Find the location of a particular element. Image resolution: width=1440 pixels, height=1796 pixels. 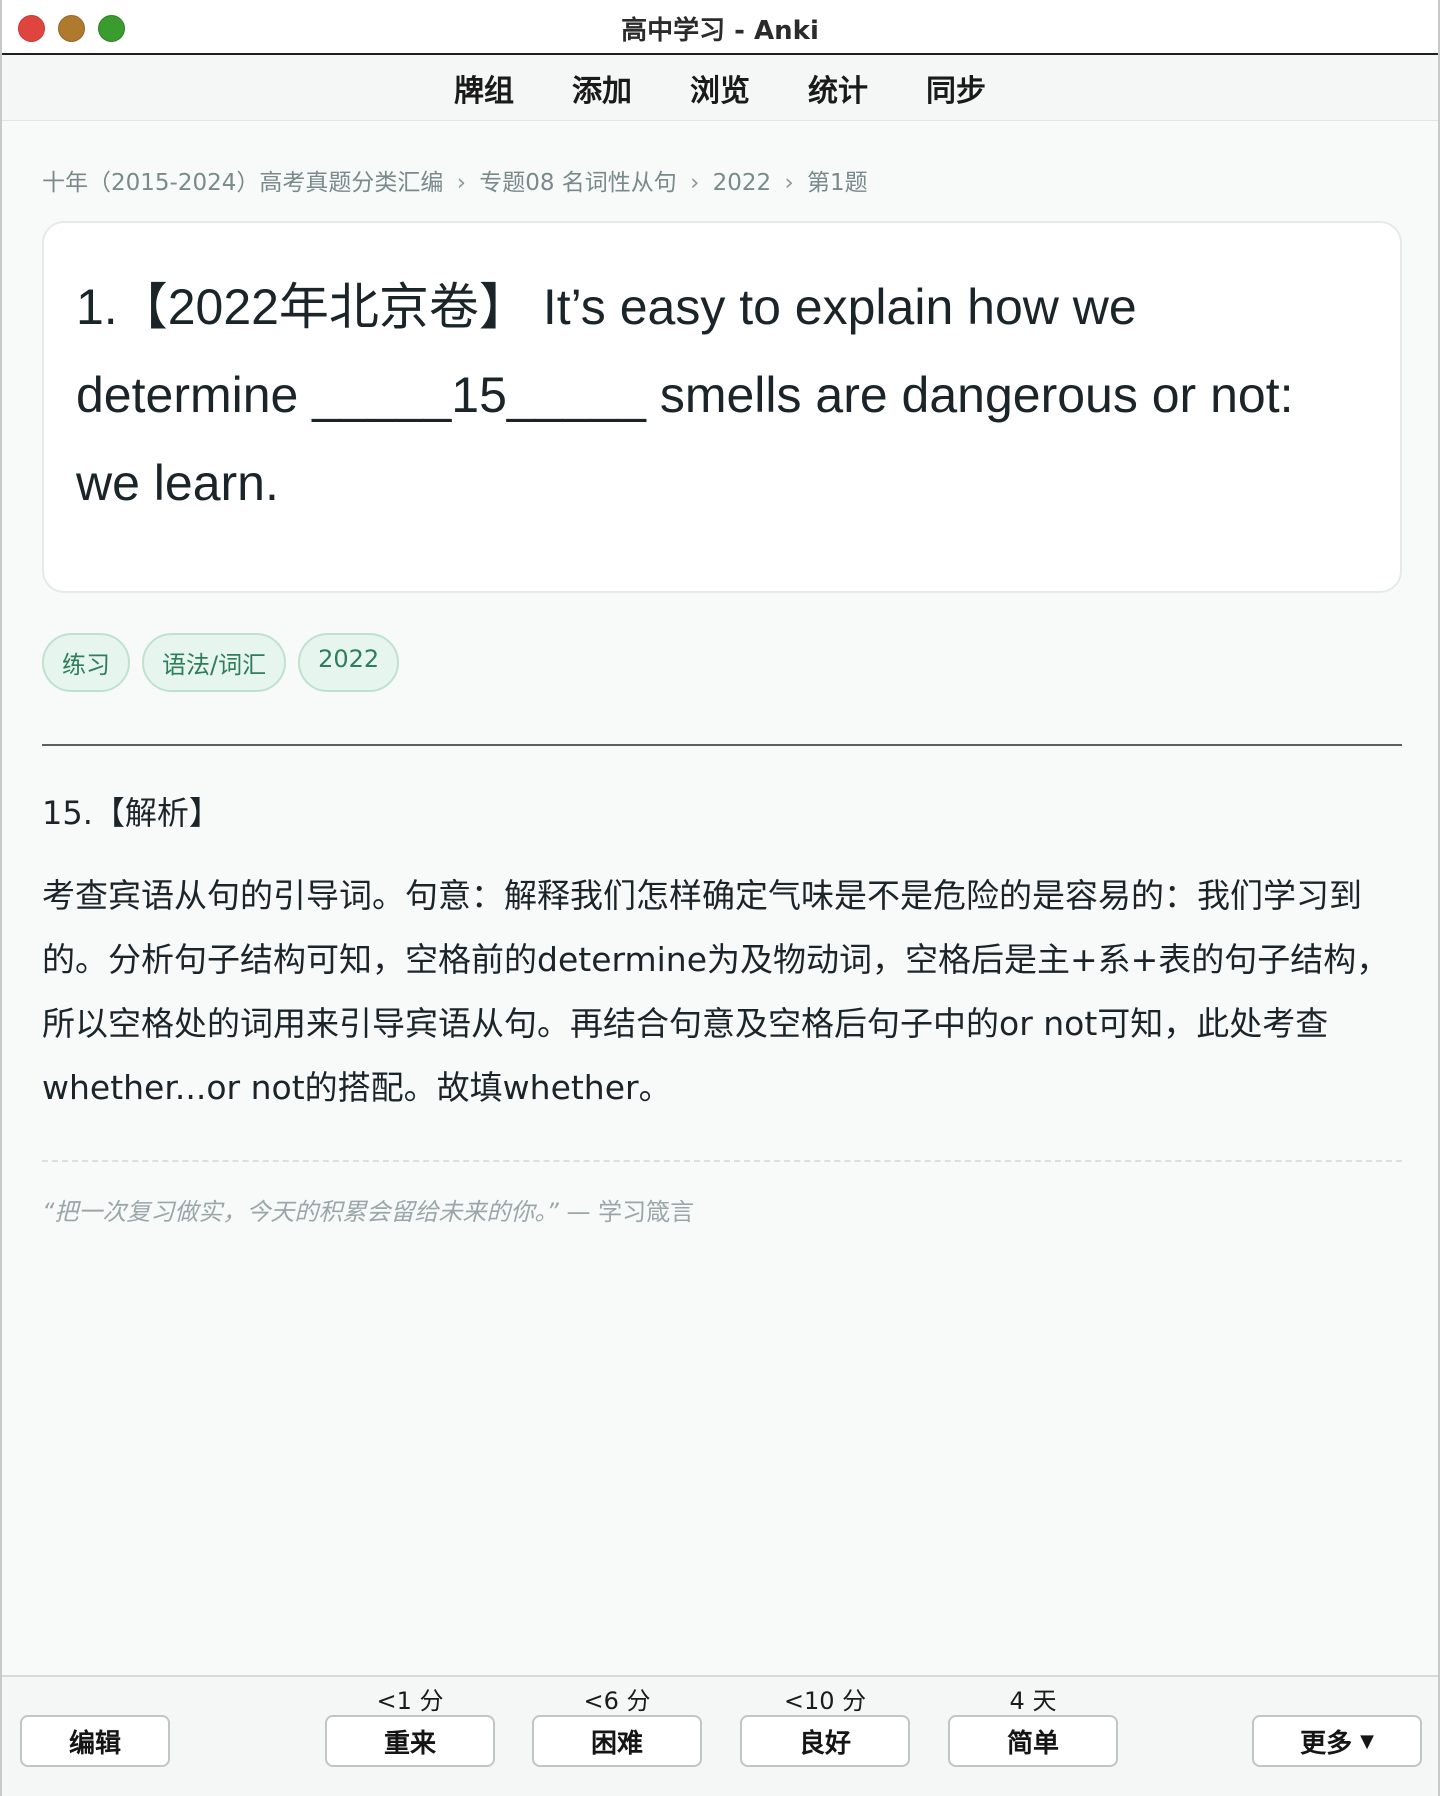

quote-source: — 学习箴言 is located at coordinates (630, 1212).